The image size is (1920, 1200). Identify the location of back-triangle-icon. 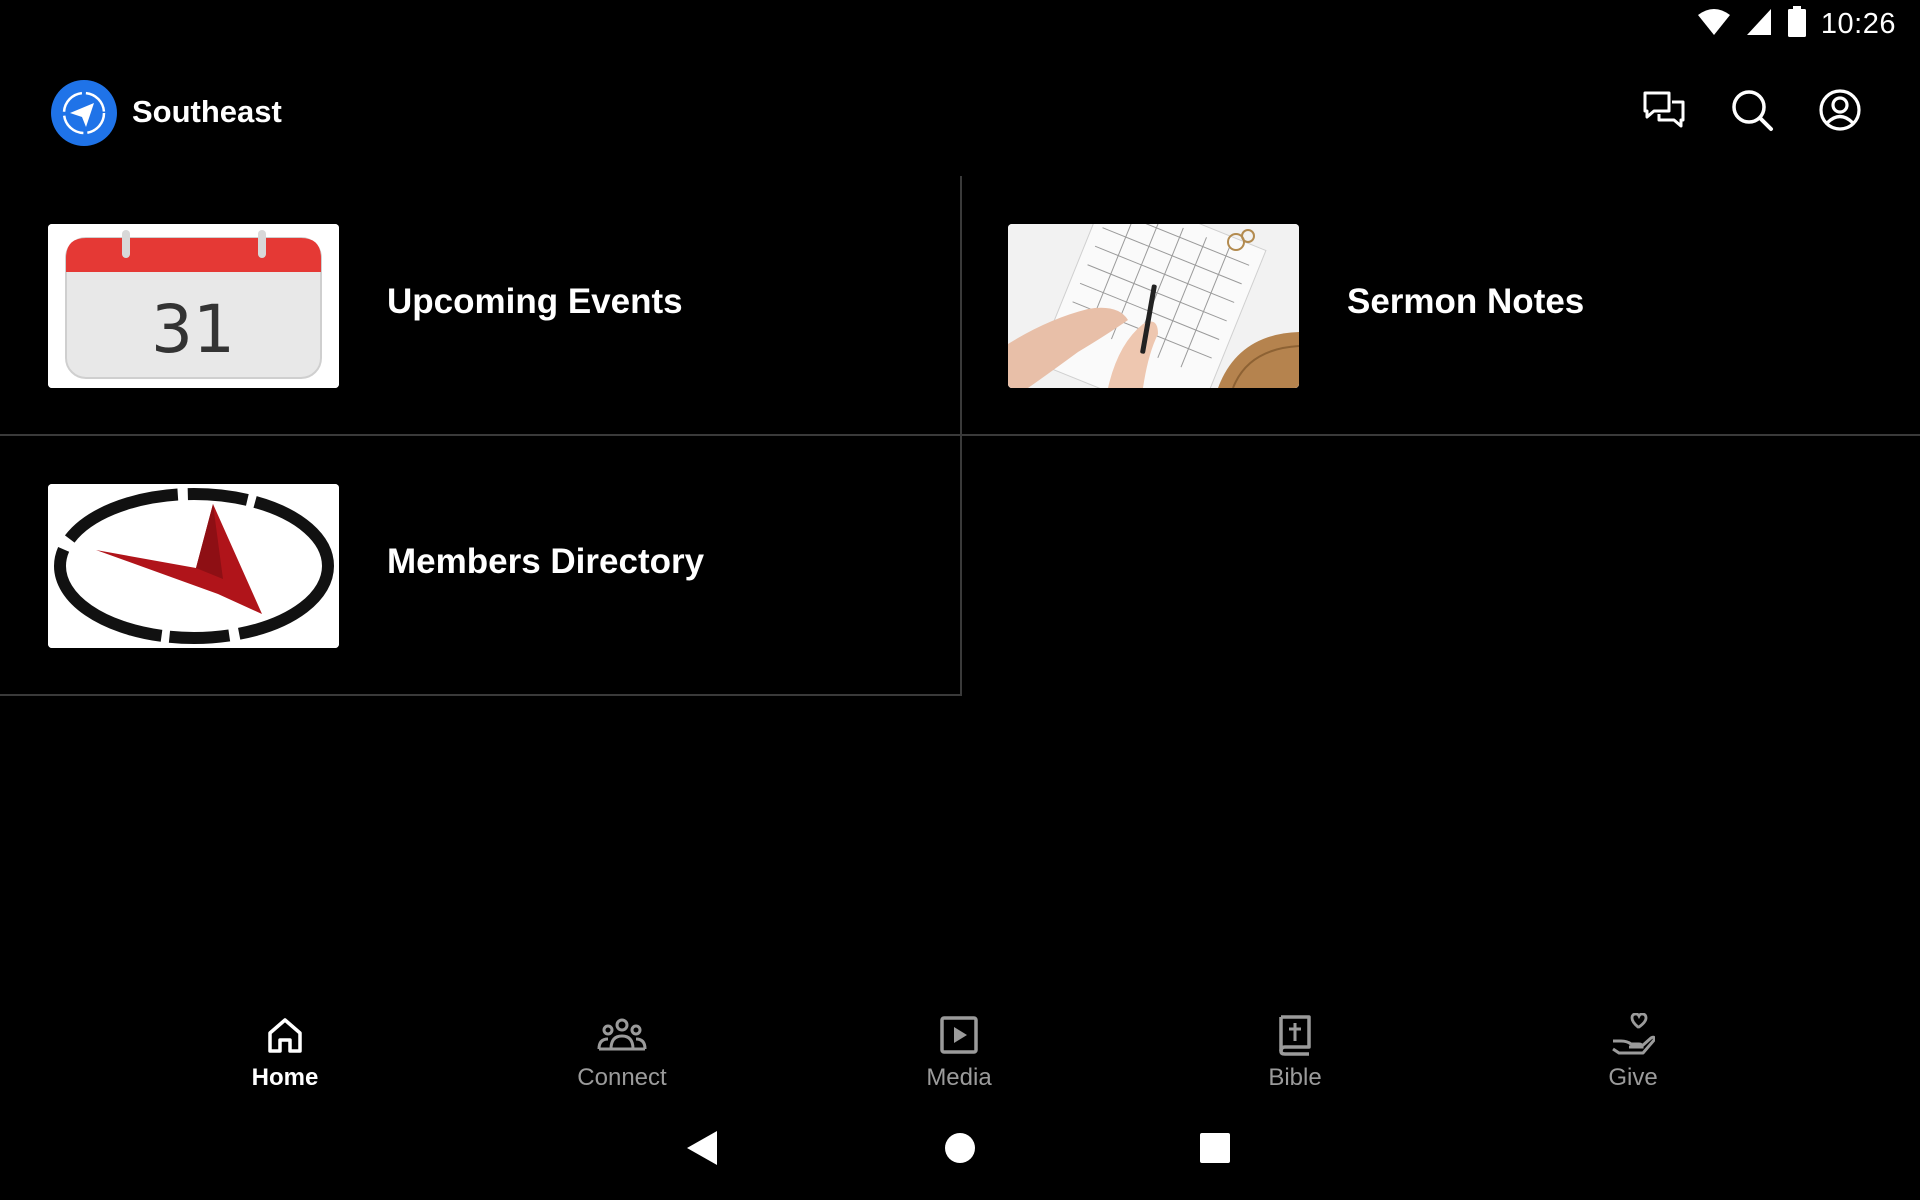
(702, 1150).